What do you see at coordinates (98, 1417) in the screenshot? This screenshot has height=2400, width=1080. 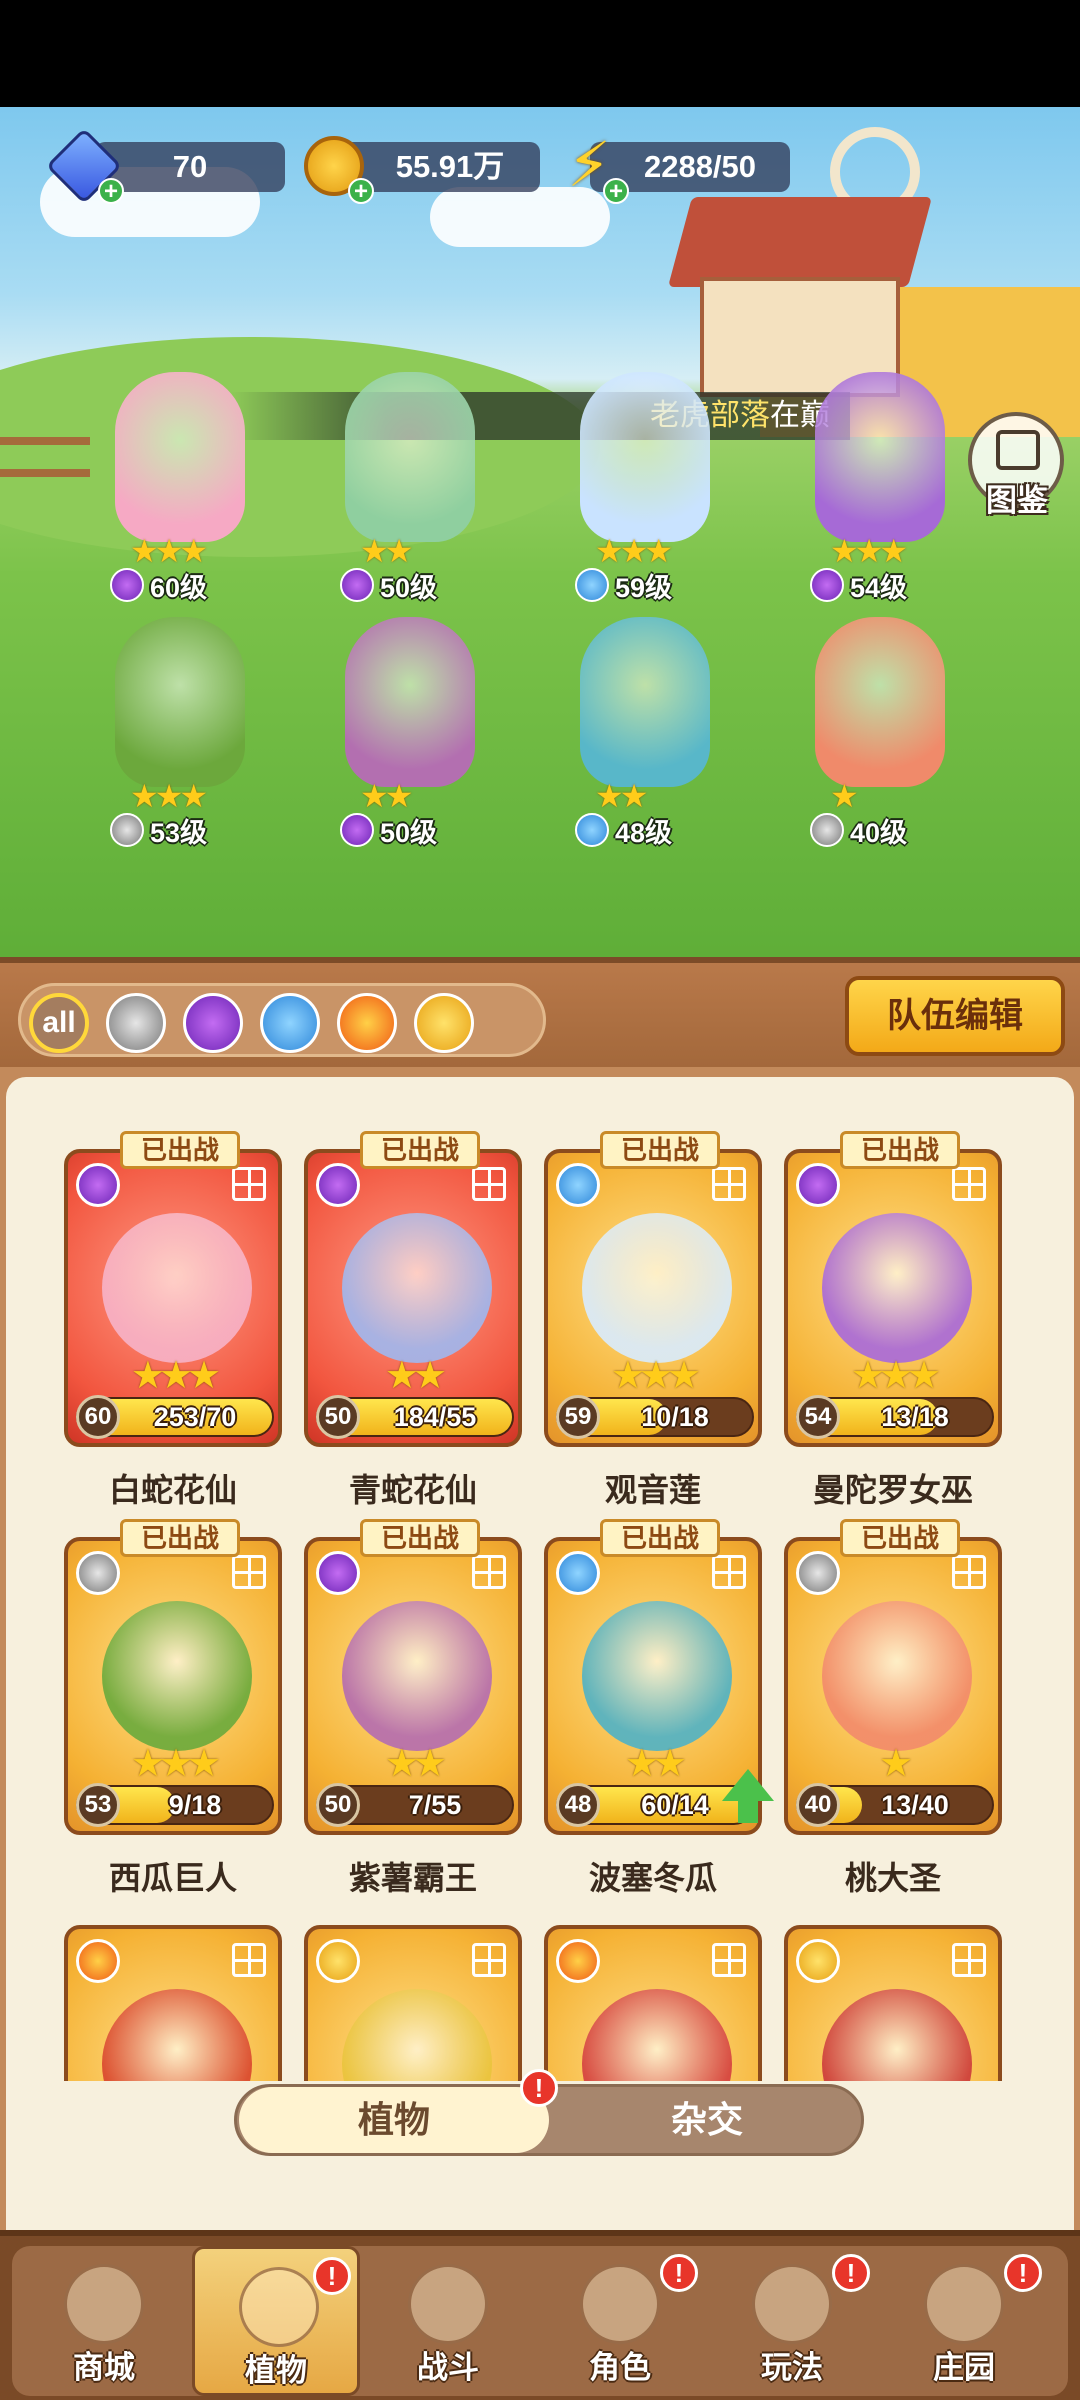 I see `plant-level-badge: 60` at bounding box center [98, 1417].